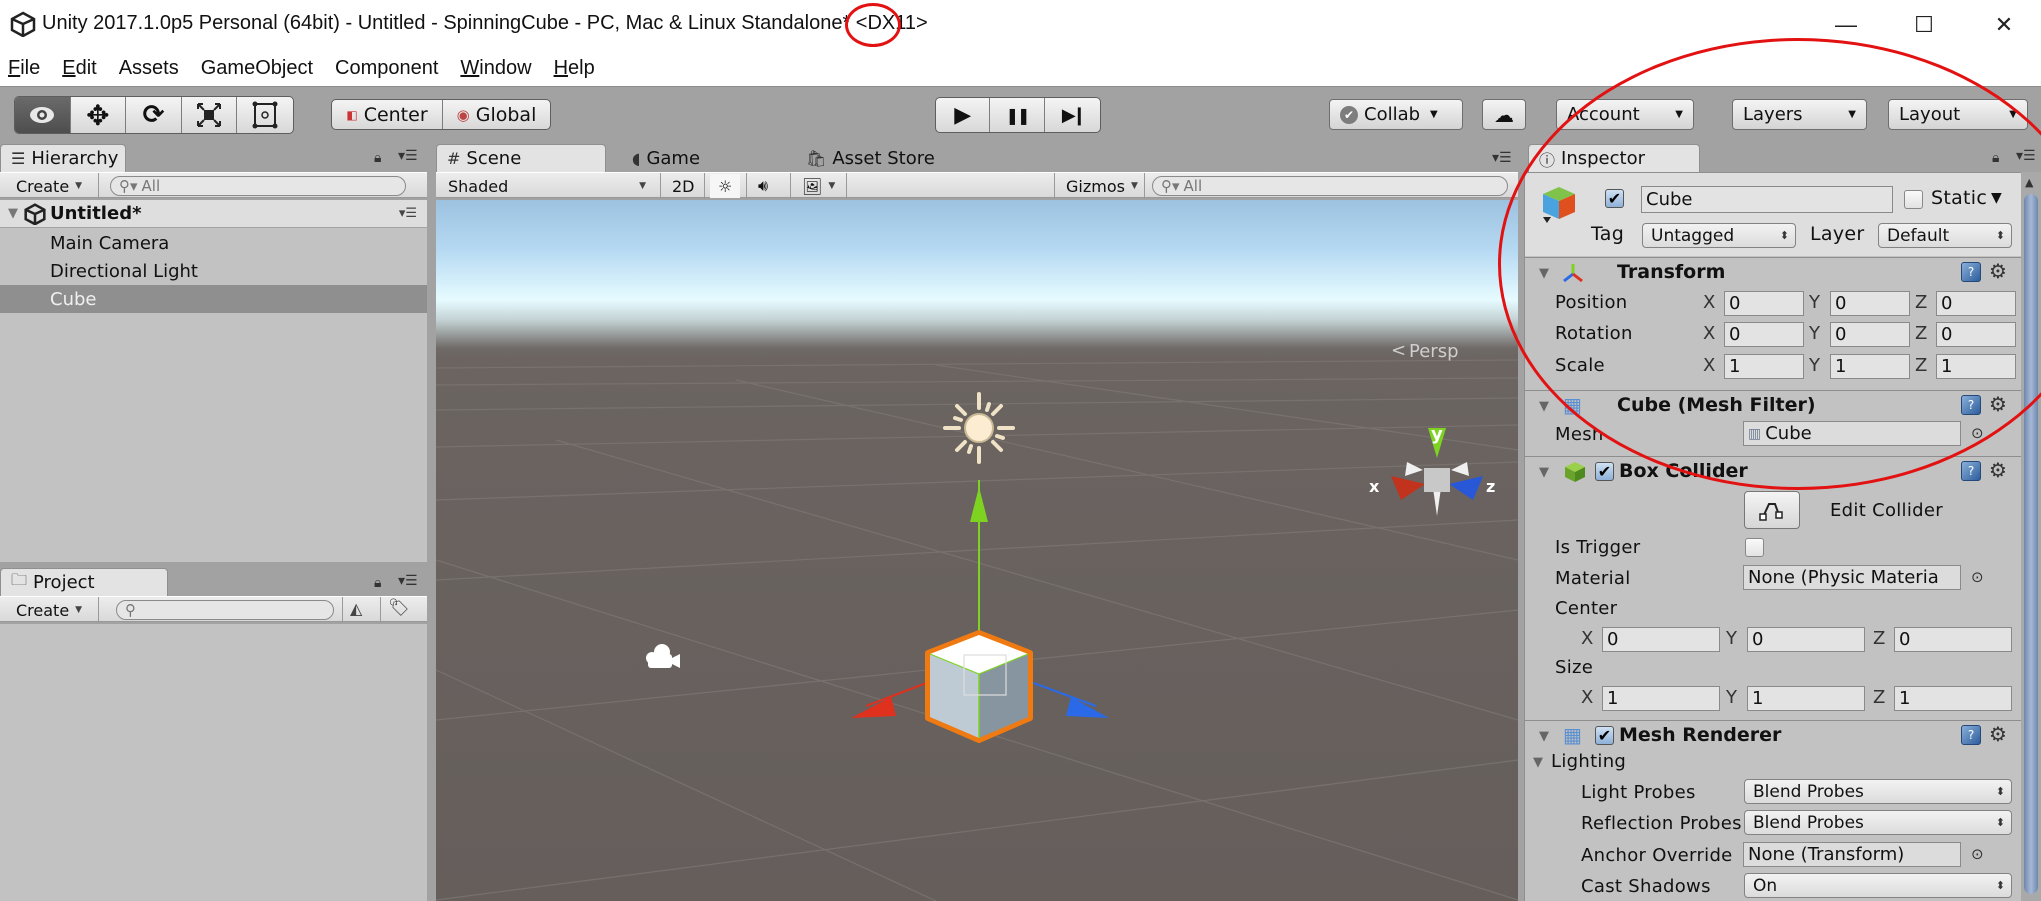 Image resolution: width=2041 pixels, height=901 pixels. What do you see at coordinates (1661, 698) in the screenshot?
I see `size-x-input: 1` at bounding box center [1661, 698].